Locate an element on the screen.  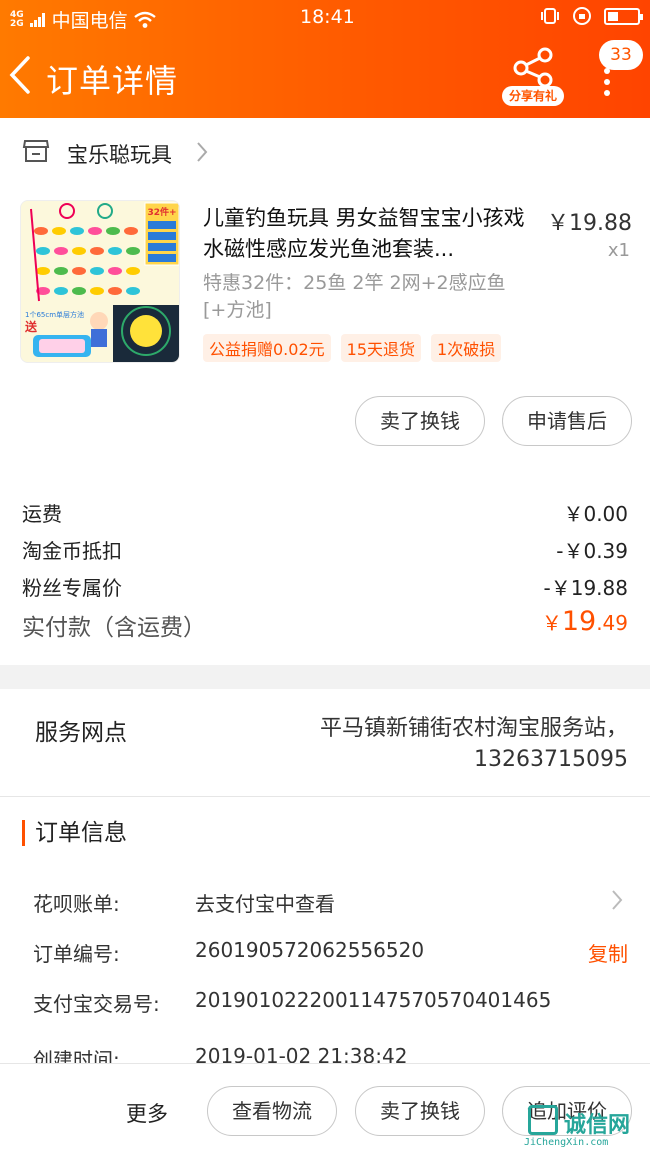
signal-icon is located at coordinates (37, 19).